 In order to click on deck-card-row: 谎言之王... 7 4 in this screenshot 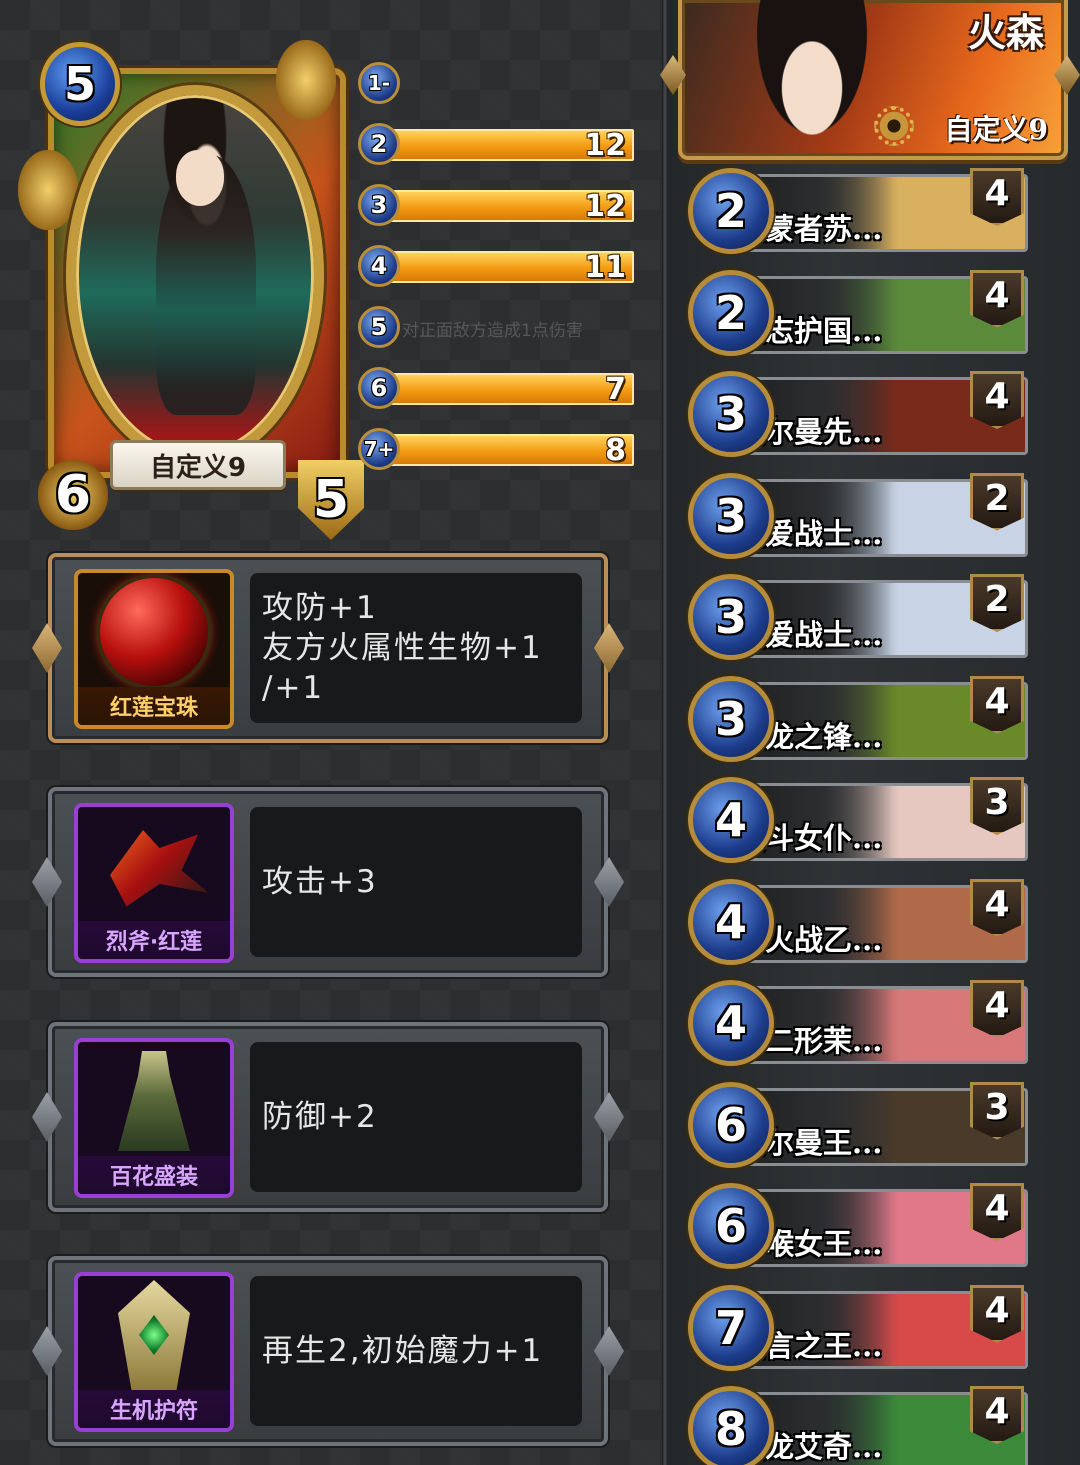, I will do `click(860, 1330)`.